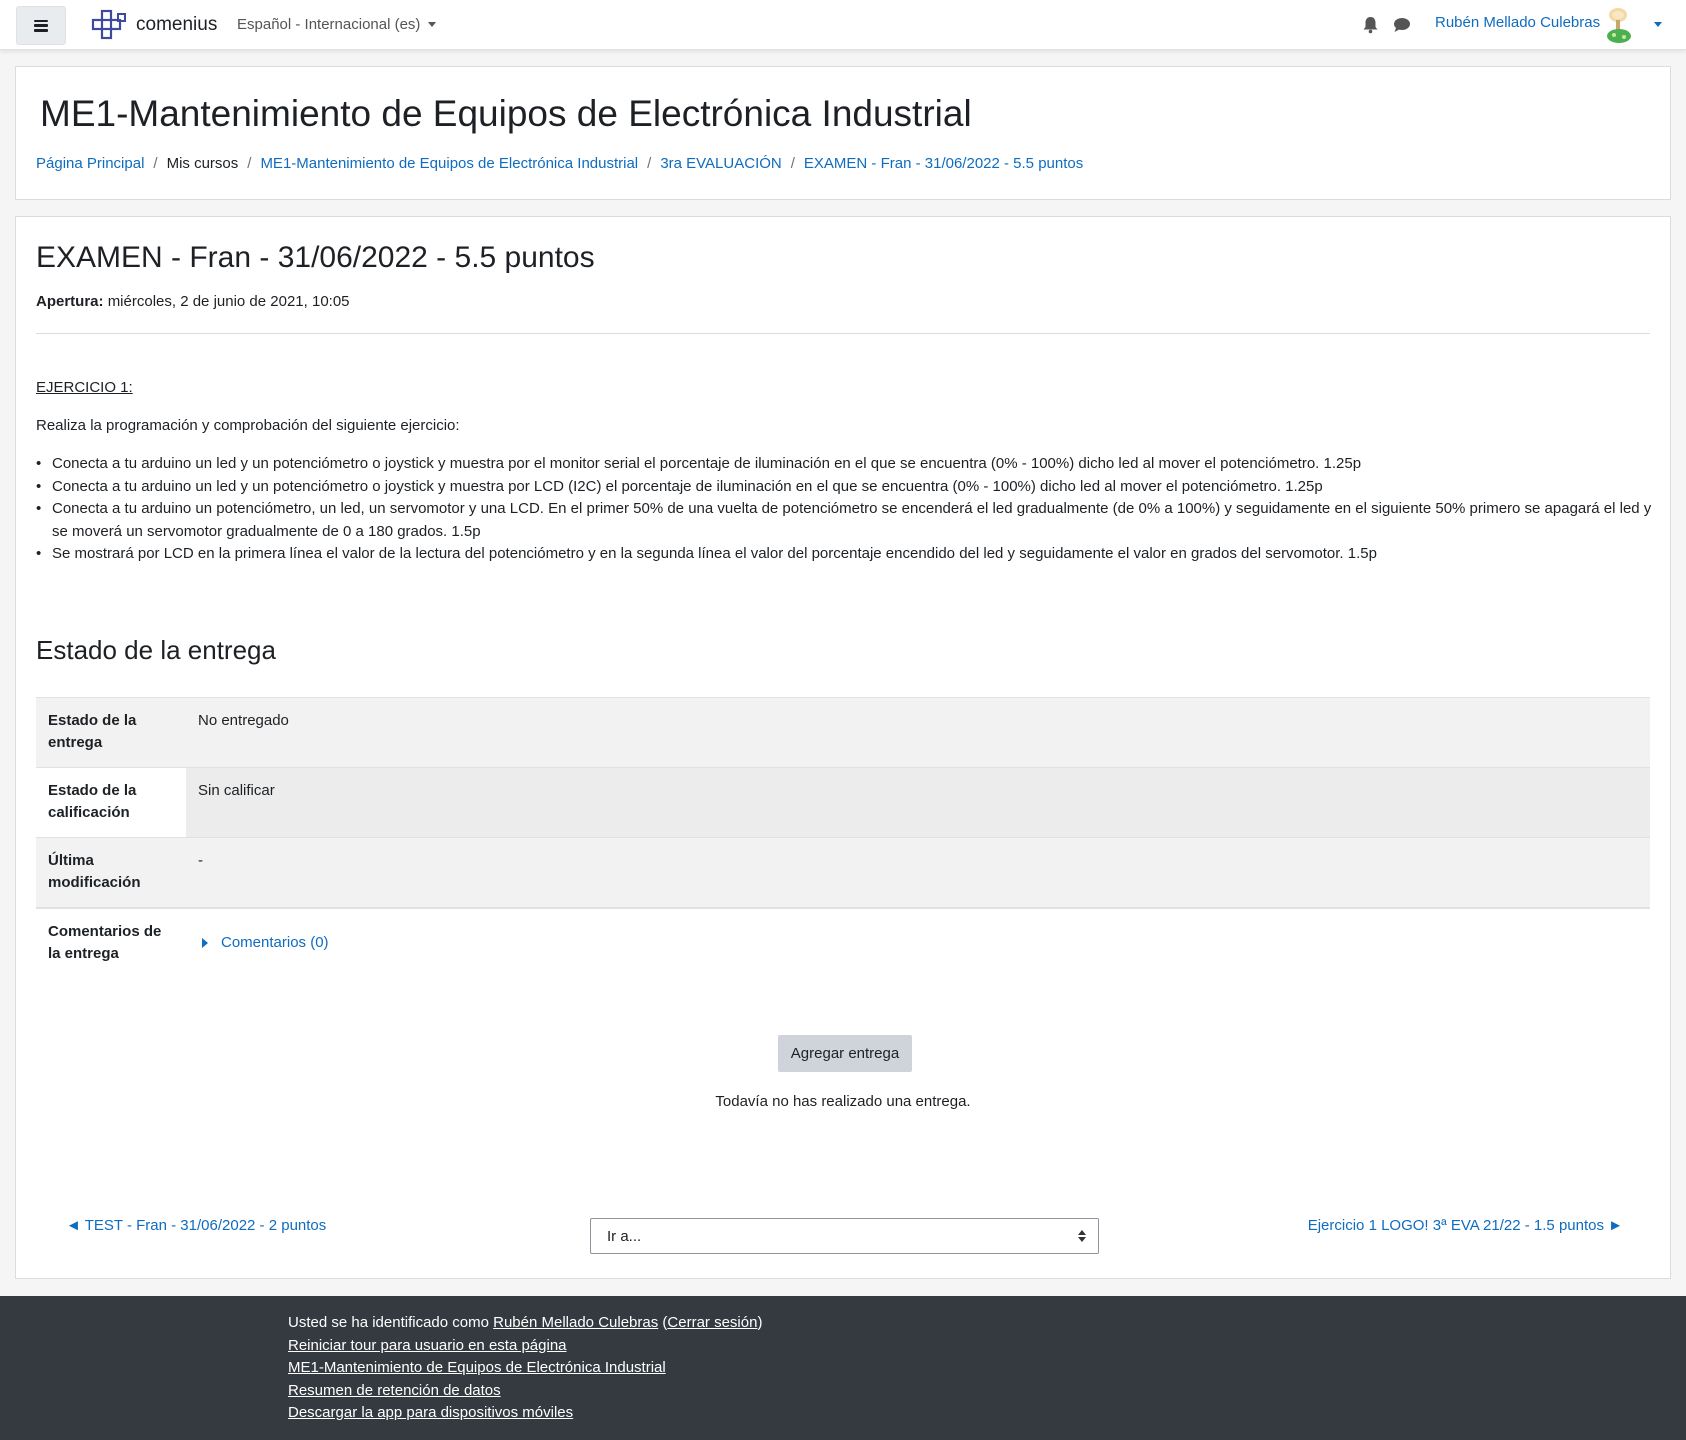 The image size is (1686, 1440). I want to click on table-row: Estado de la entrega No entregado, so click(843, 732).